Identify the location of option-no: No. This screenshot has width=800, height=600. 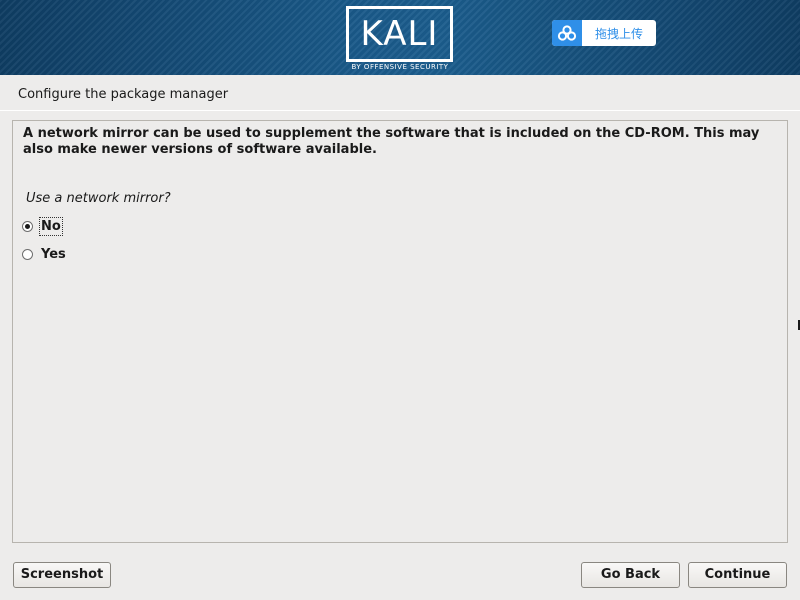
(42, 226).